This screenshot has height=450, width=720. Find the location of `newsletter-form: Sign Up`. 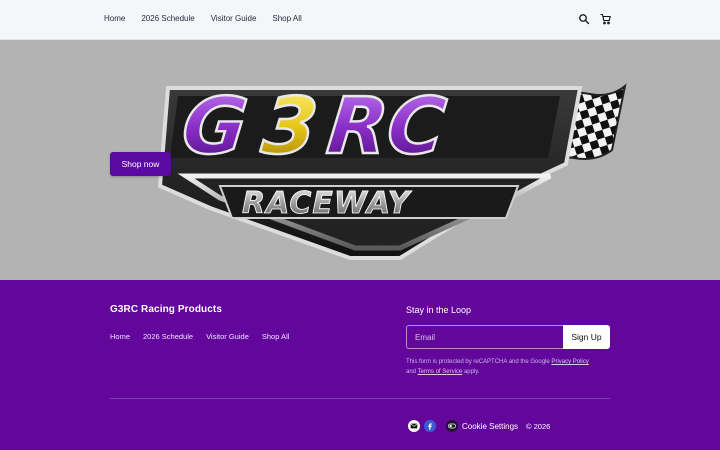

newsletter-form: Sign Up is located at coordinates (508, 337).